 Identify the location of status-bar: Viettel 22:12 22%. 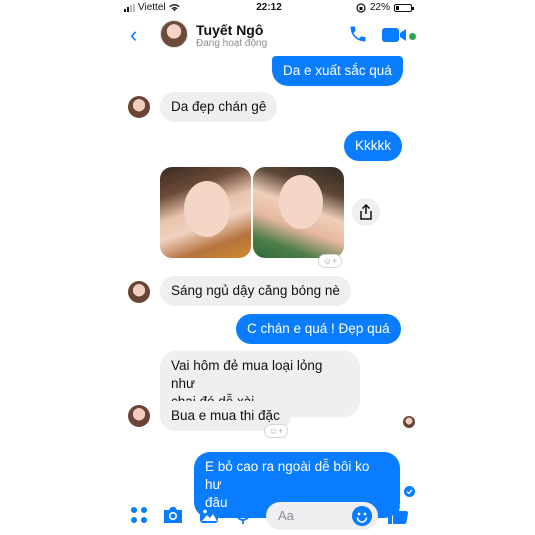
(269, 8).